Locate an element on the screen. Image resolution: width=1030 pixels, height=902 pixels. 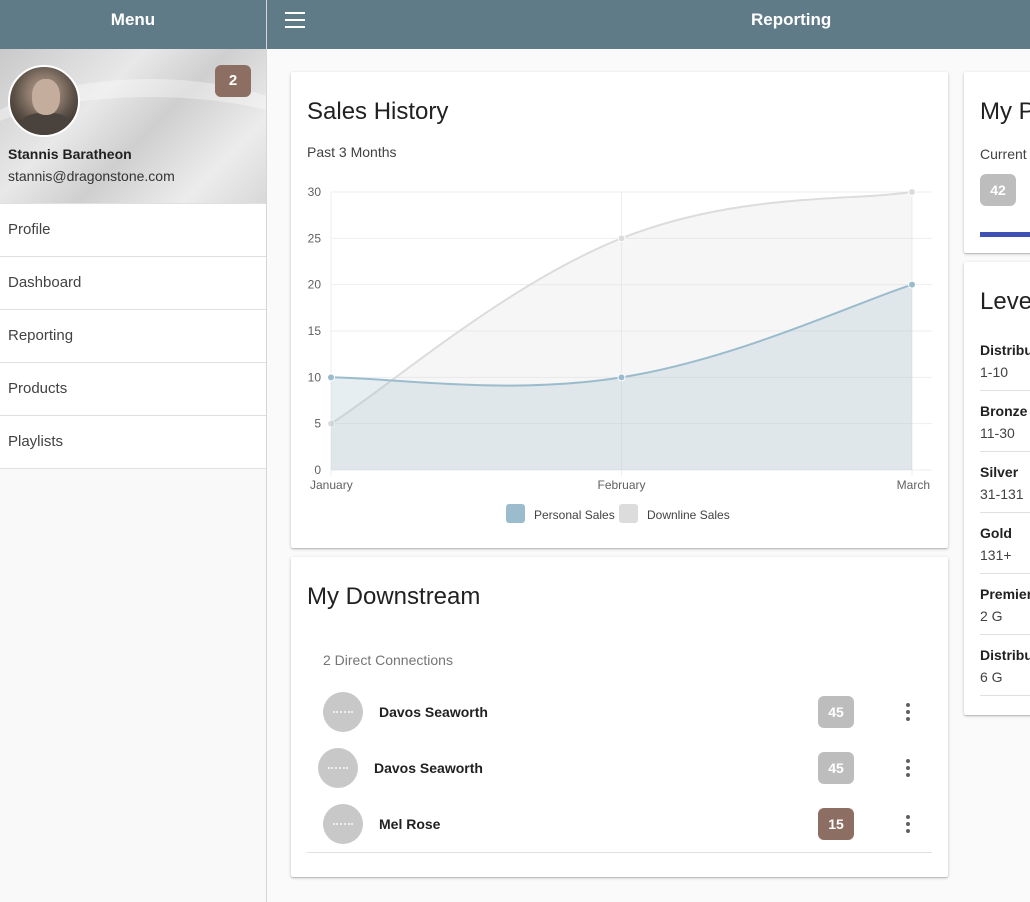
profile-email: stannis@dragonstone.com is located at coordinates (91, 176).